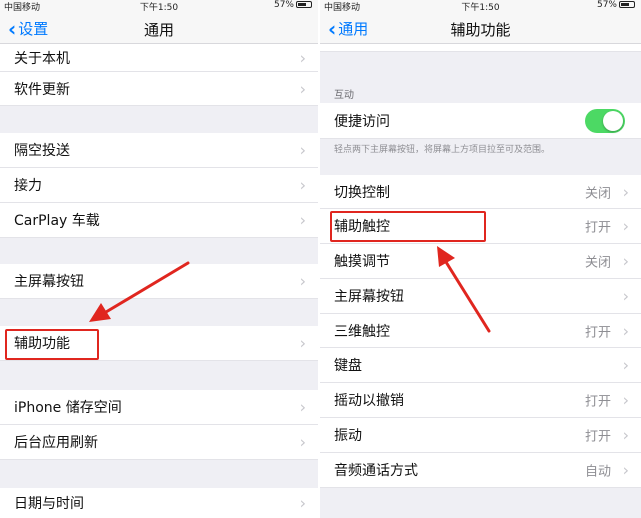 Image resolution: width=641 pixels, height=518 pixels. What do you see at coordinates (467, 296) in the screenshot?
I see `arrow-line-right` at bounding box center [467, 296].